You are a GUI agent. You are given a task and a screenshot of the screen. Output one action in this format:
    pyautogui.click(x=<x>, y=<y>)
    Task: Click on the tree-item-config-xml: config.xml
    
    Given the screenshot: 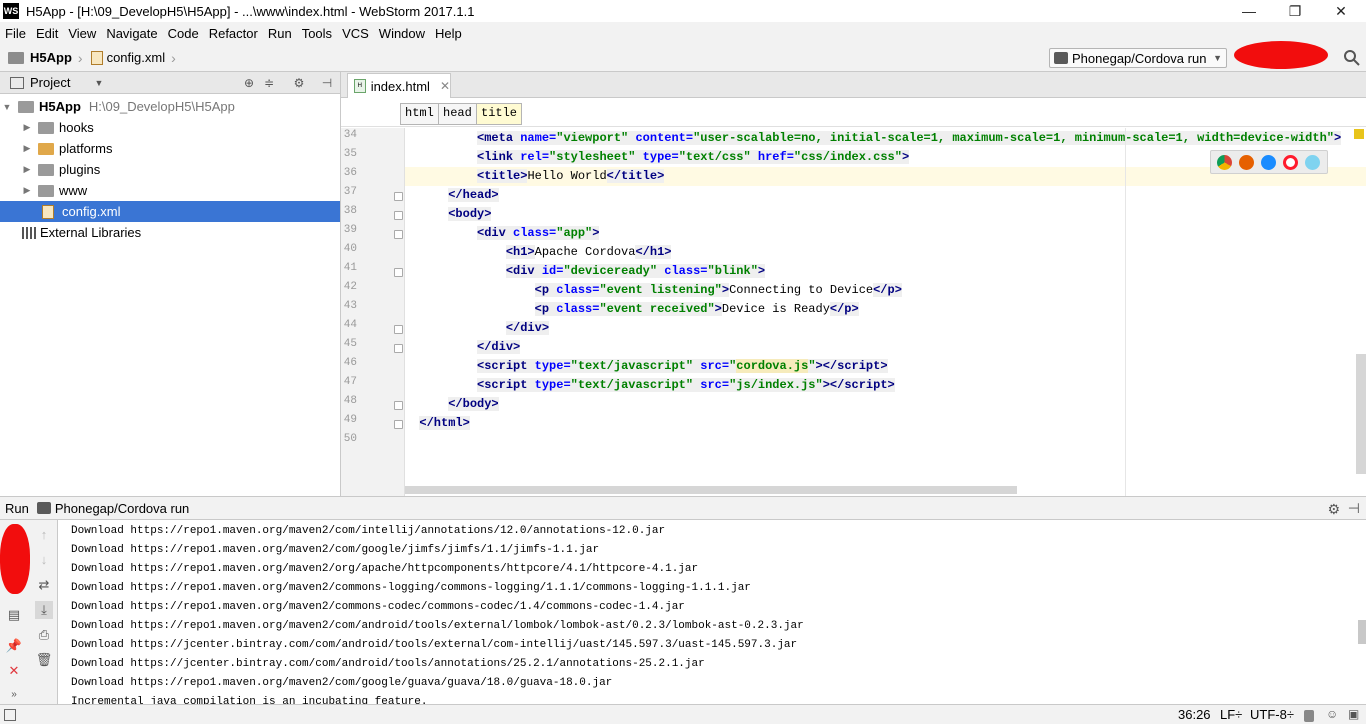 What is the action you would take?
    pyautogui.click(x=170, y=211)
    